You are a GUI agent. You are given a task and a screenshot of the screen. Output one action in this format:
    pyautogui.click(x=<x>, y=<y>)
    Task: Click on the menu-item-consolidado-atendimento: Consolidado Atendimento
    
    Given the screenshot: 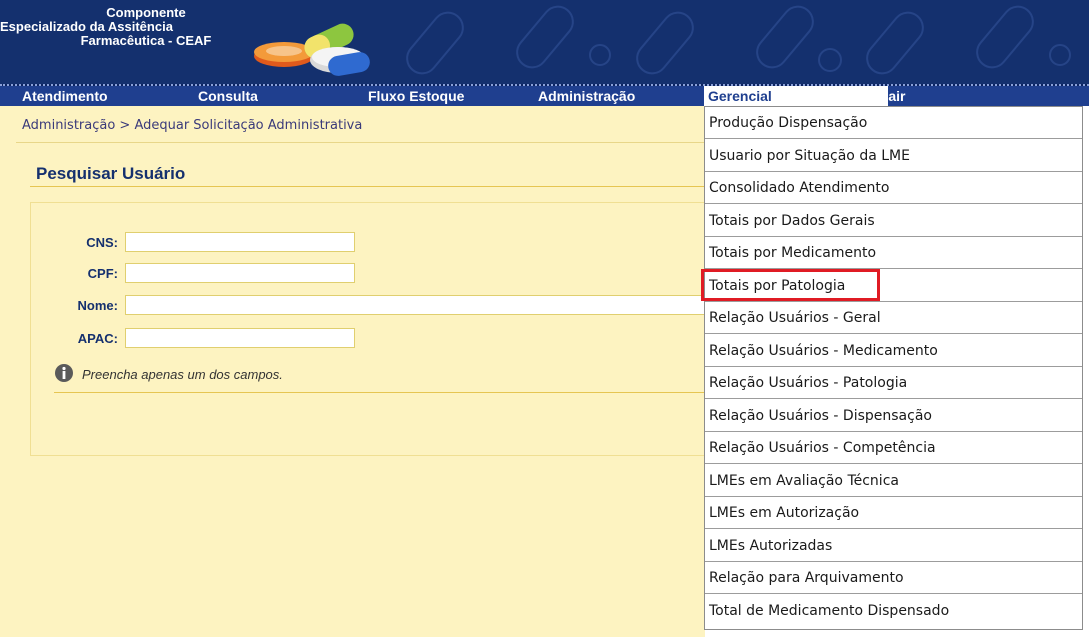 What is the action you would take?
    pyautogui.click(x=893, y=188)
    